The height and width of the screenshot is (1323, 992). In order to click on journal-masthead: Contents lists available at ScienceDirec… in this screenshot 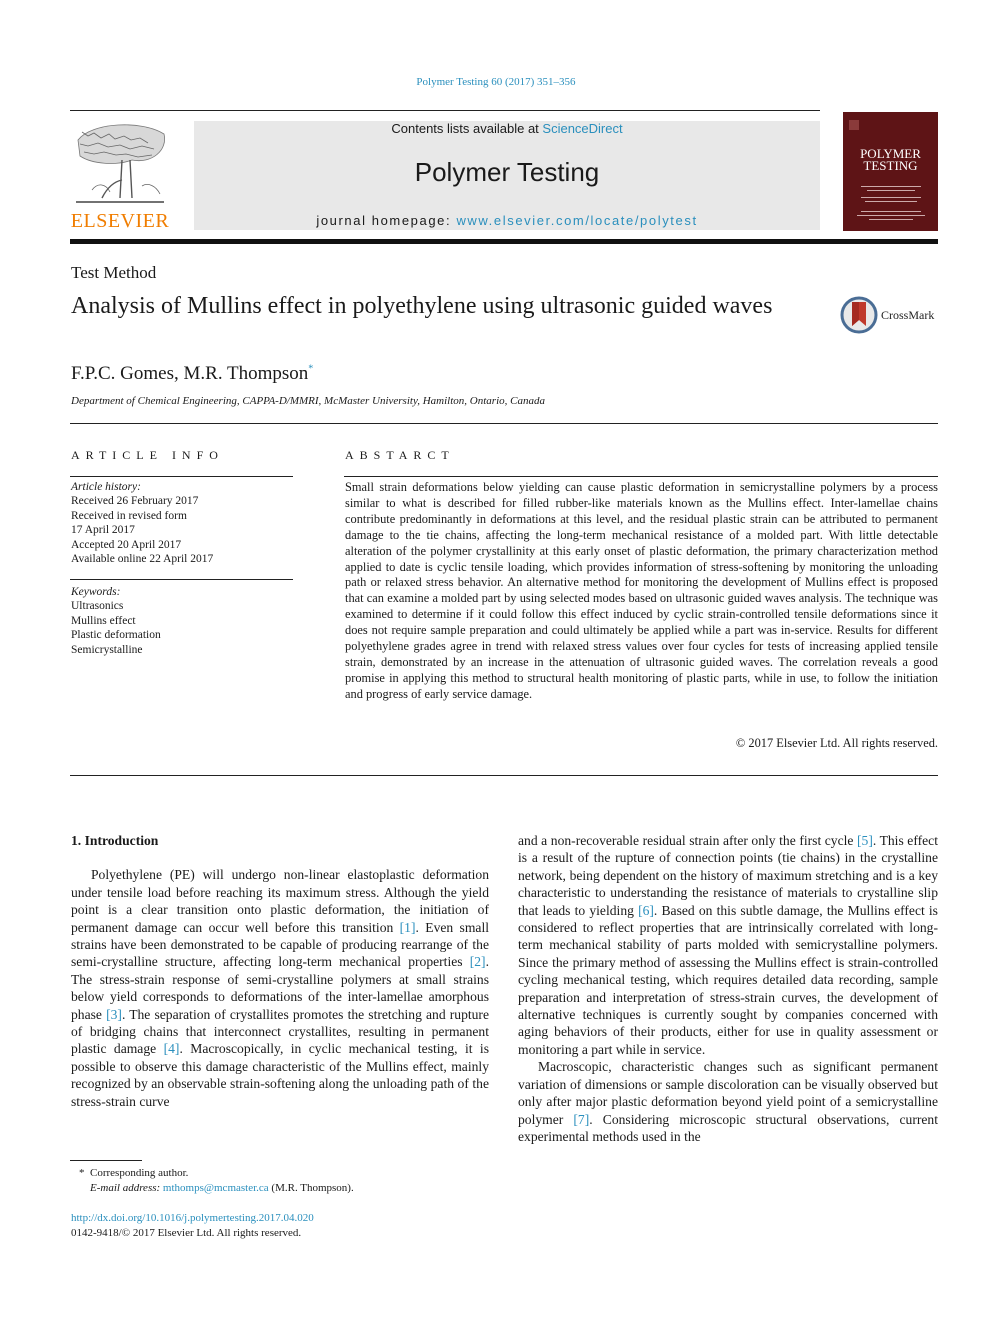, I will do `click(507, 175)`.